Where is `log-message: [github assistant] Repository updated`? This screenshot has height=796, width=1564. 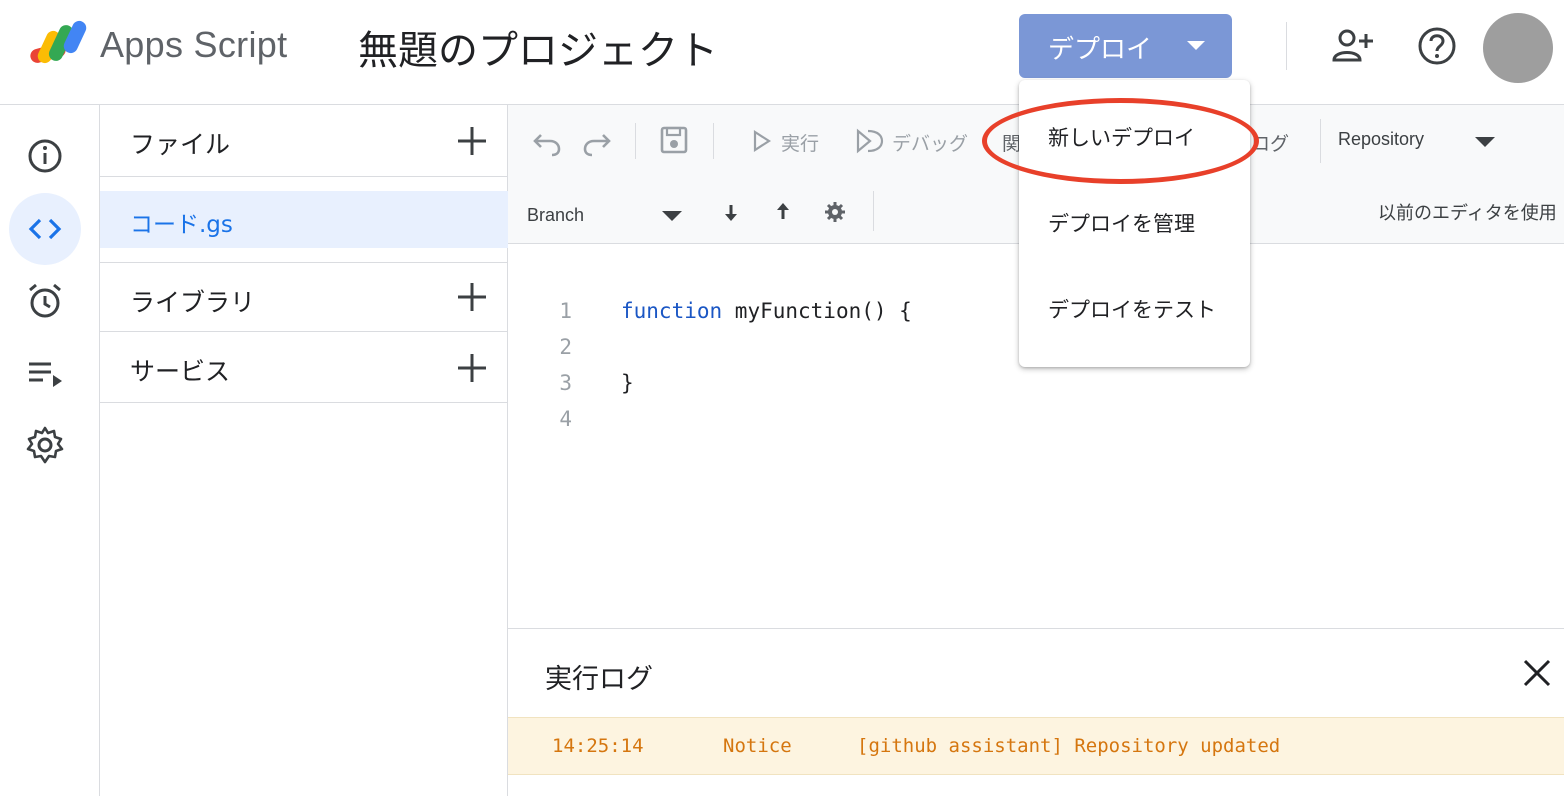 log-message: [github assistant] Repository updated is located at coordinates (1069, 746).